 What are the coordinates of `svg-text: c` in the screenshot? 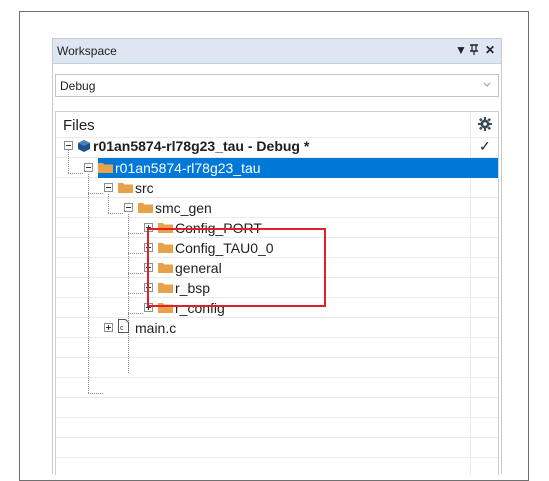 It's located at (122, 328).